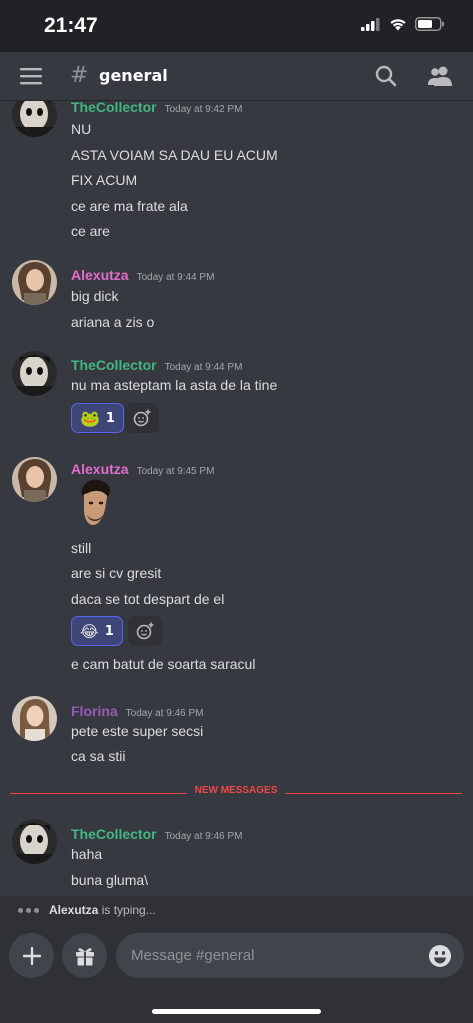  Describe the element at coordinates (87, 854) in the screenshot. I see `message-text: haha` at that location.